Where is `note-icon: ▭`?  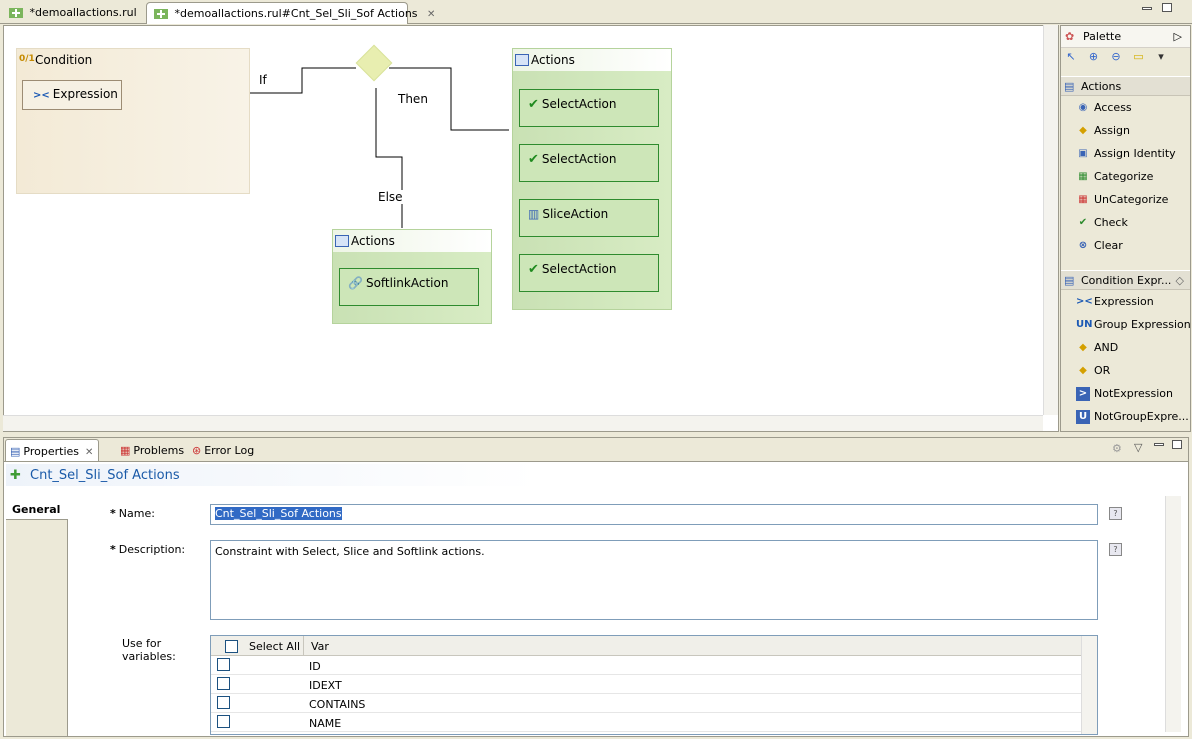
note-icon: ▭ is located at coordinates (1139, 58).